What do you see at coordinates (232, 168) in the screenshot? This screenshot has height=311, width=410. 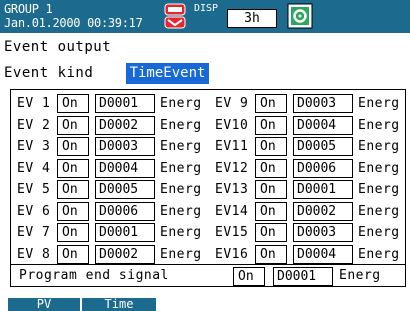 I see `event-label: EV12` at bounding box center [232, 168].